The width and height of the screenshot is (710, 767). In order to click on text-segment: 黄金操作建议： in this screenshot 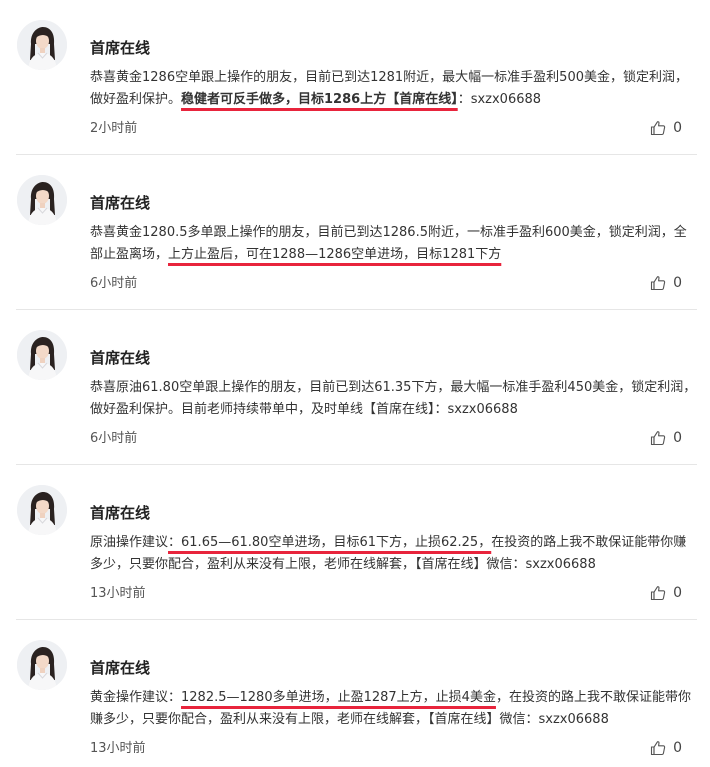, I will do `click(136, 697)`.